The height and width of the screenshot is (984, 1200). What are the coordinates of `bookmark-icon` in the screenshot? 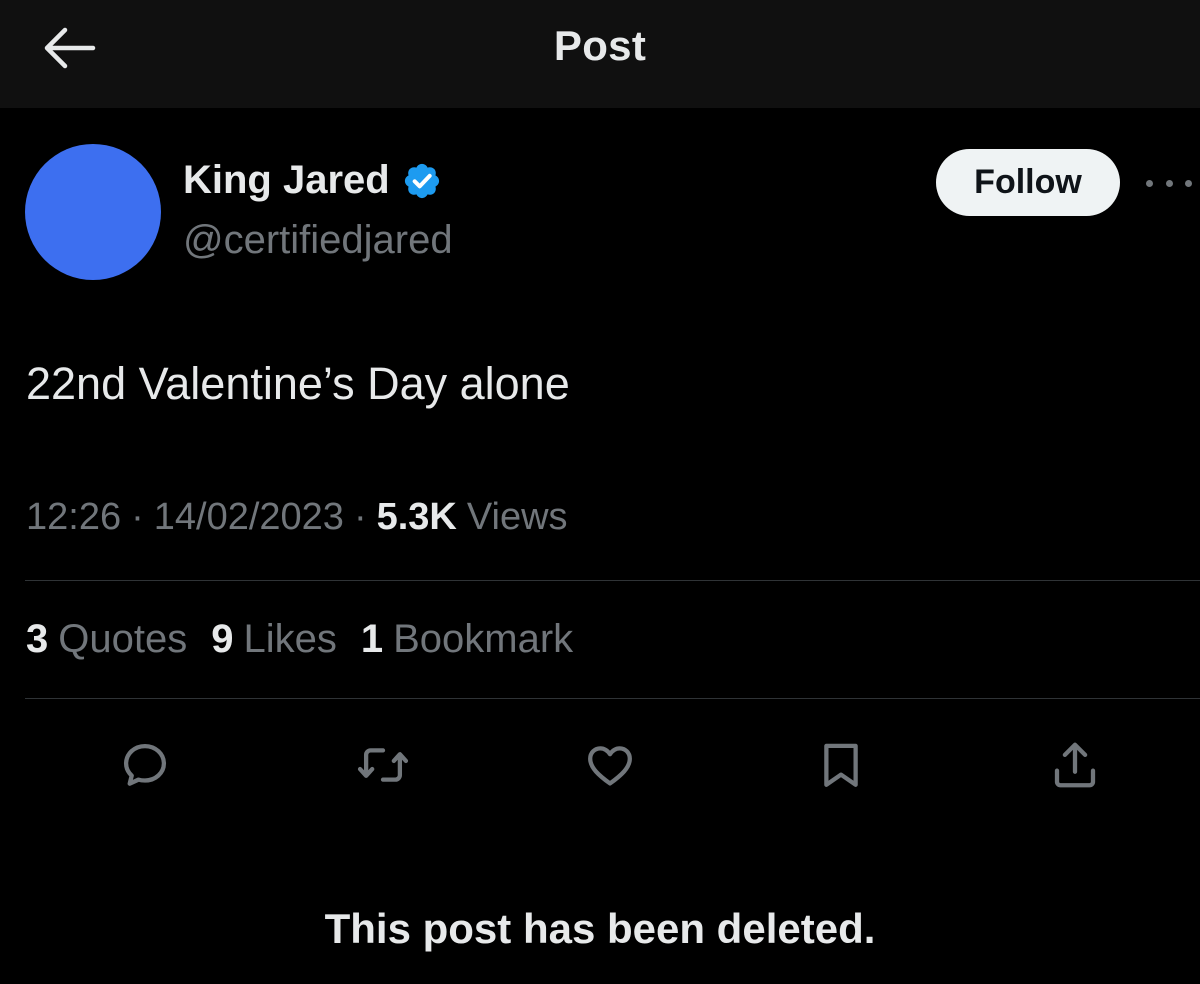 It's located at (841, 765).